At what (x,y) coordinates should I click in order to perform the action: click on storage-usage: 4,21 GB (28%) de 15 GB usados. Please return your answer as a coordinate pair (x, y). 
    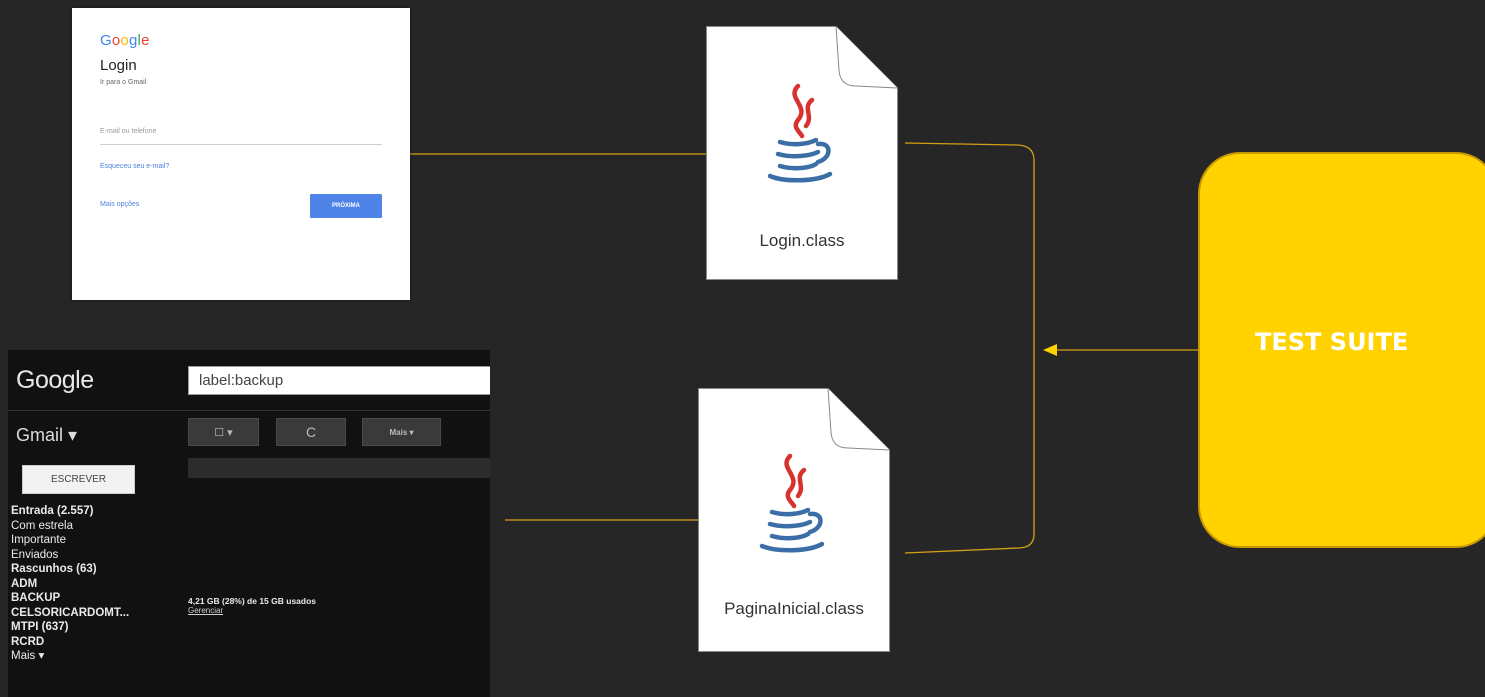
    Looking at the image, I should click on (252, 601).